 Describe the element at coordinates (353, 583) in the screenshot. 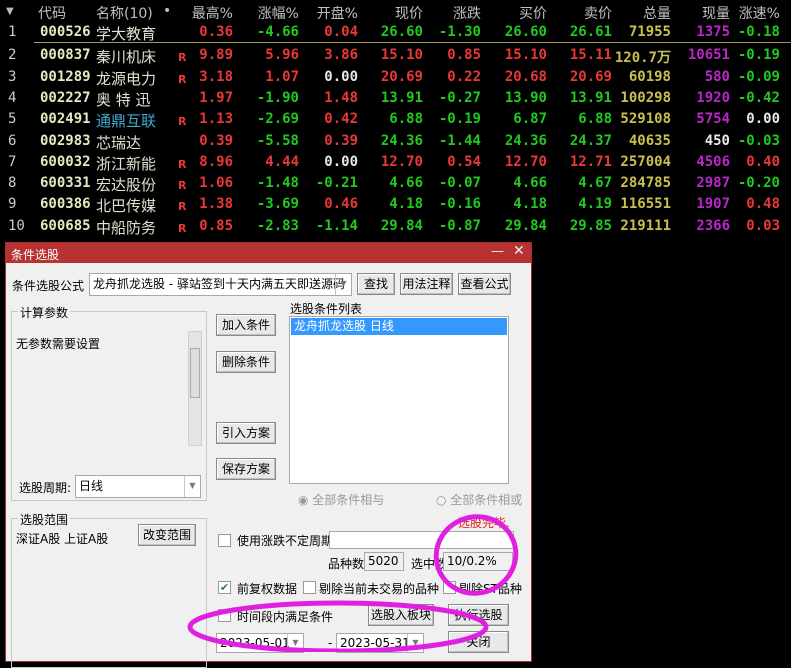

I see `annotation-overlay` at that location.